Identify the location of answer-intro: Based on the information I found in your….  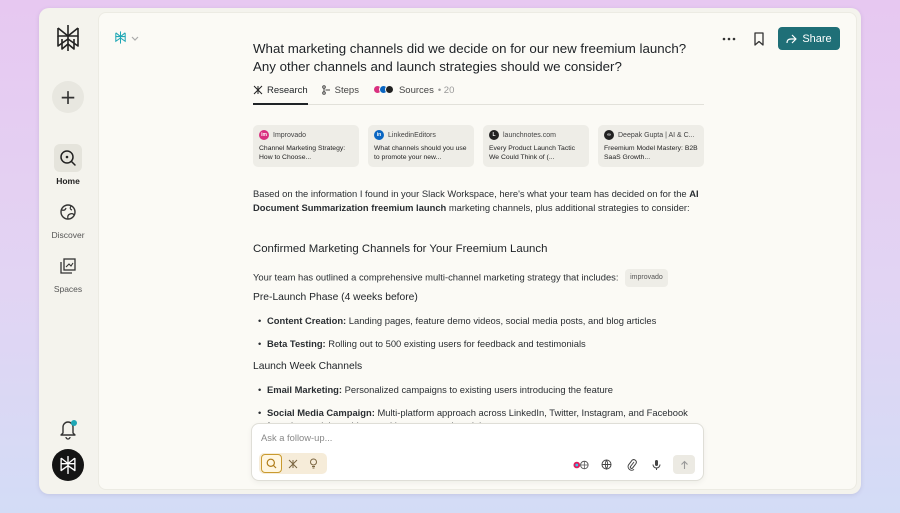
(478, 201).